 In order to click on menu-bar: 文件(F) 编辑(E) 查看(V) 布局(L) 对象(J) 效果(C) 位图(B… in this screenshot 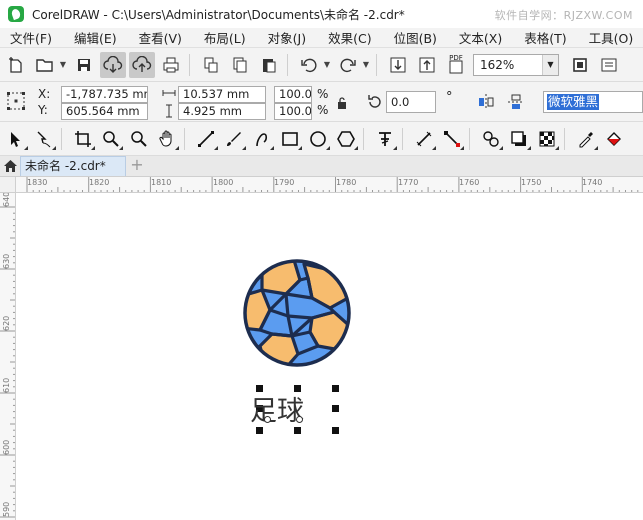, I will do `click(321, 38)`.